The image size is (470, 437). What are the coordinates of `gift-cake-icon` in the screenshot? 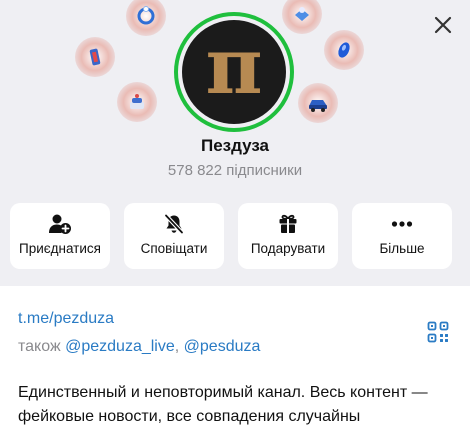 It's located at (137, 102).